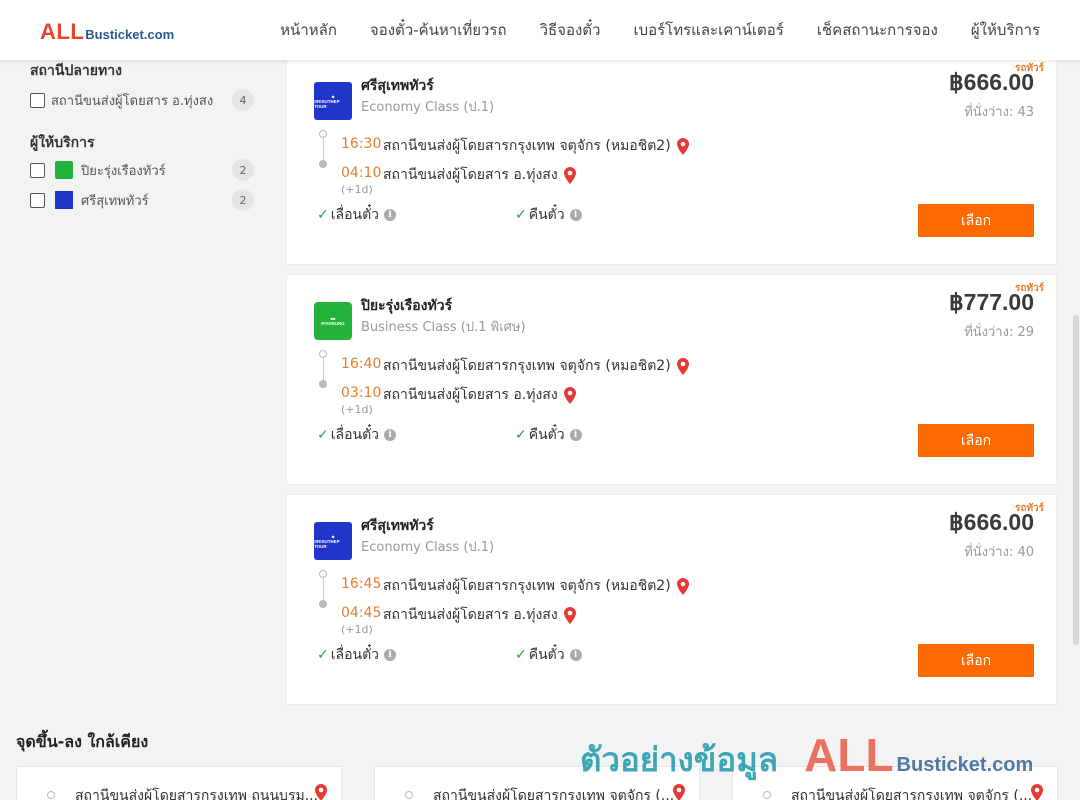  What do you see at coordinates (142, 170) in the screenshot?
I see `operator-filter-option: ปิยะรุ่งเรืองทัวร์ 2` at bounding box center [142, 170].